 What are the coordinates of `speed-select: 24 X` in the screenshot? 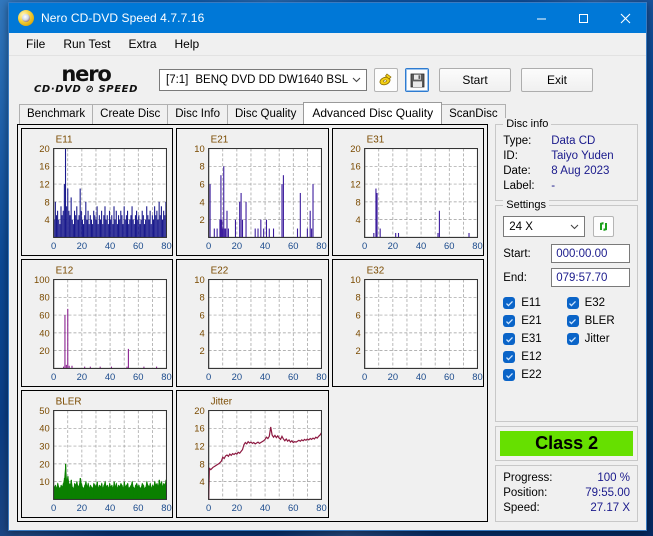 It's located at (544, 226).